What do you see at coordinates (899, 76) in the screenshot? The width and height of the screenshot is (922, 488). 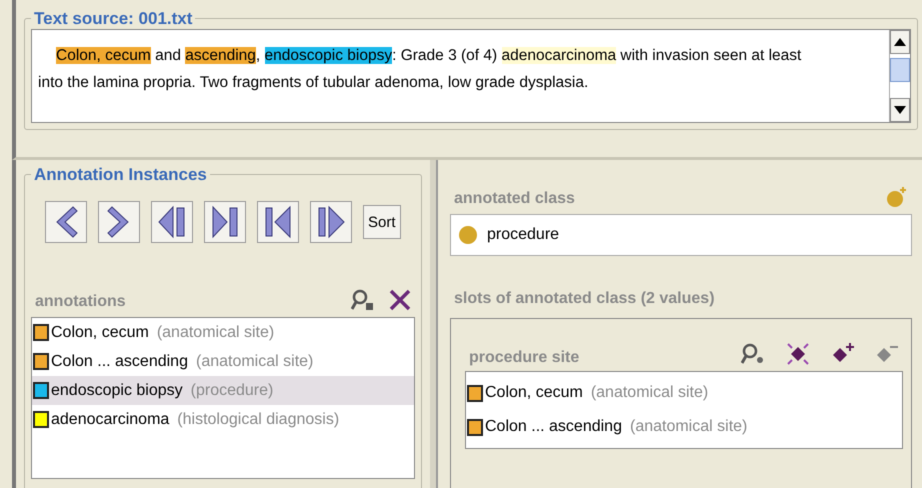 I see `scrollbar` at bounding box center [899, 76].